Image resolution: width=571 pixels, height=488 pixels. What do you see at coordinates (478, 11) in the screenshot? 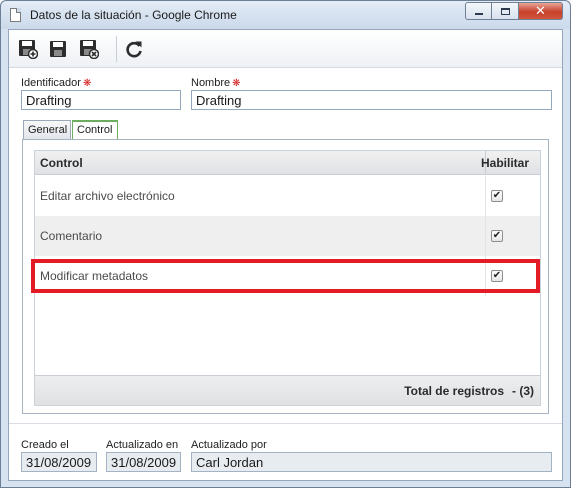
I see `minimize-button` at bounding box center [478, 11].